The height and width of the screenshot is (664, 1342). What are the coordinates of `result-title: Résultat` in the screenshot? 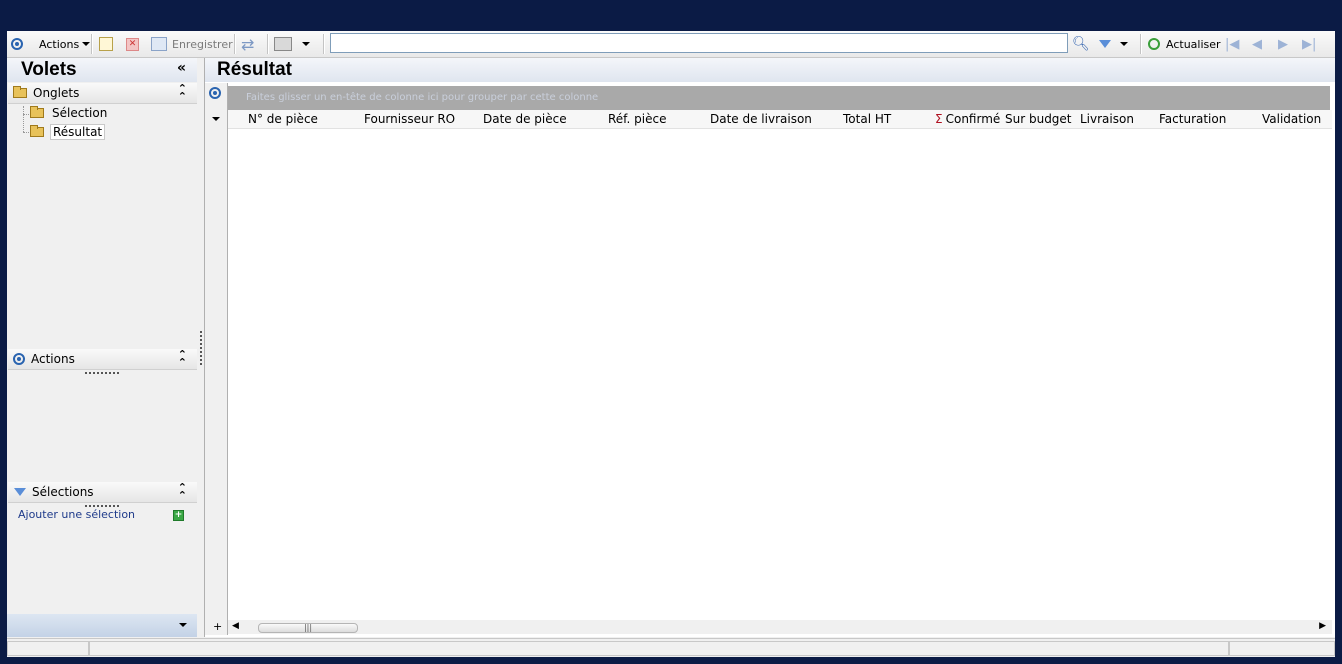 It's located at (254, 69).